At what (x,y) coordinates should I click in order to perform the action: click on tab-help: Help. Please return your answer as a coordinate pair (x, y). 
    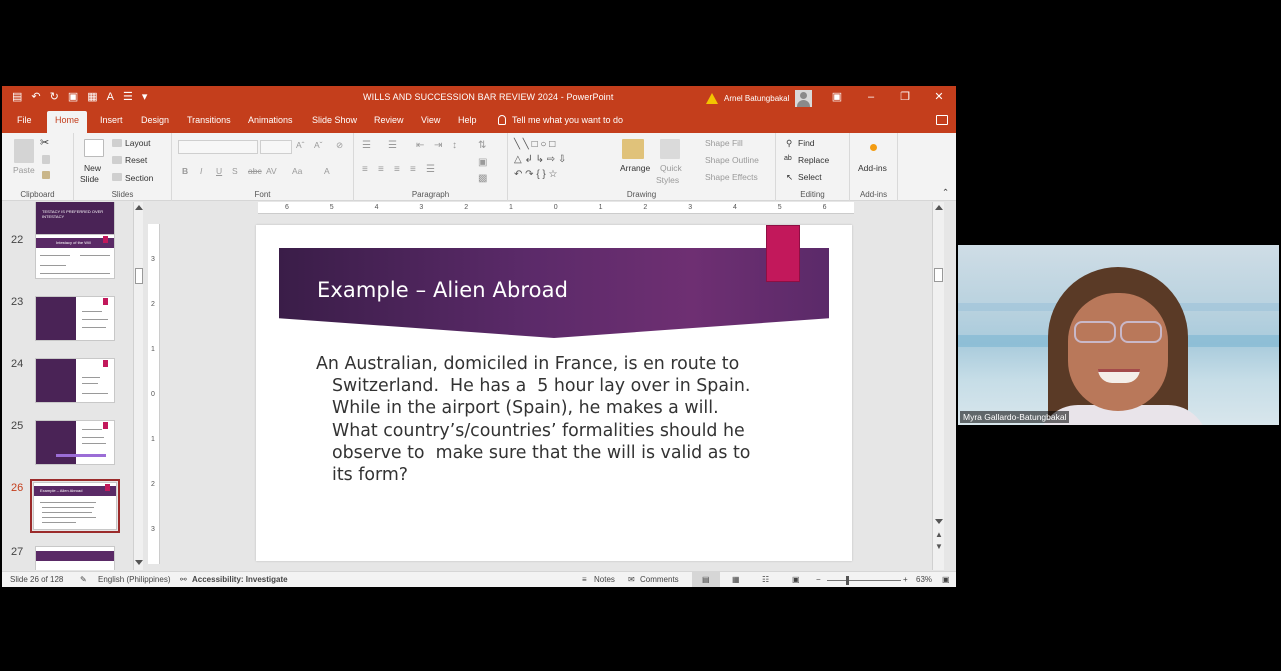
    Looking at the image, I should click on (467, 120).